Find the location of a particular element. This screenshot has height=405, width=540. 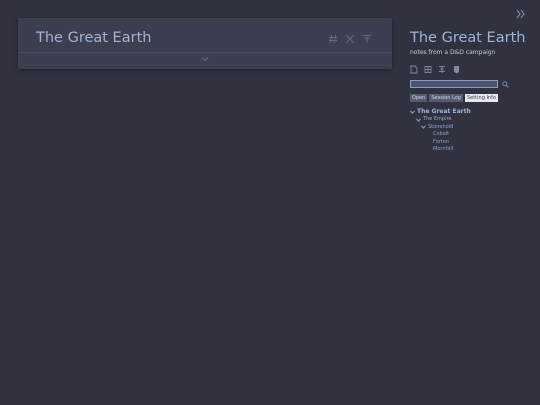

toc-item-the-great-earth: The Great Earth is located at coordinates (470, 112).